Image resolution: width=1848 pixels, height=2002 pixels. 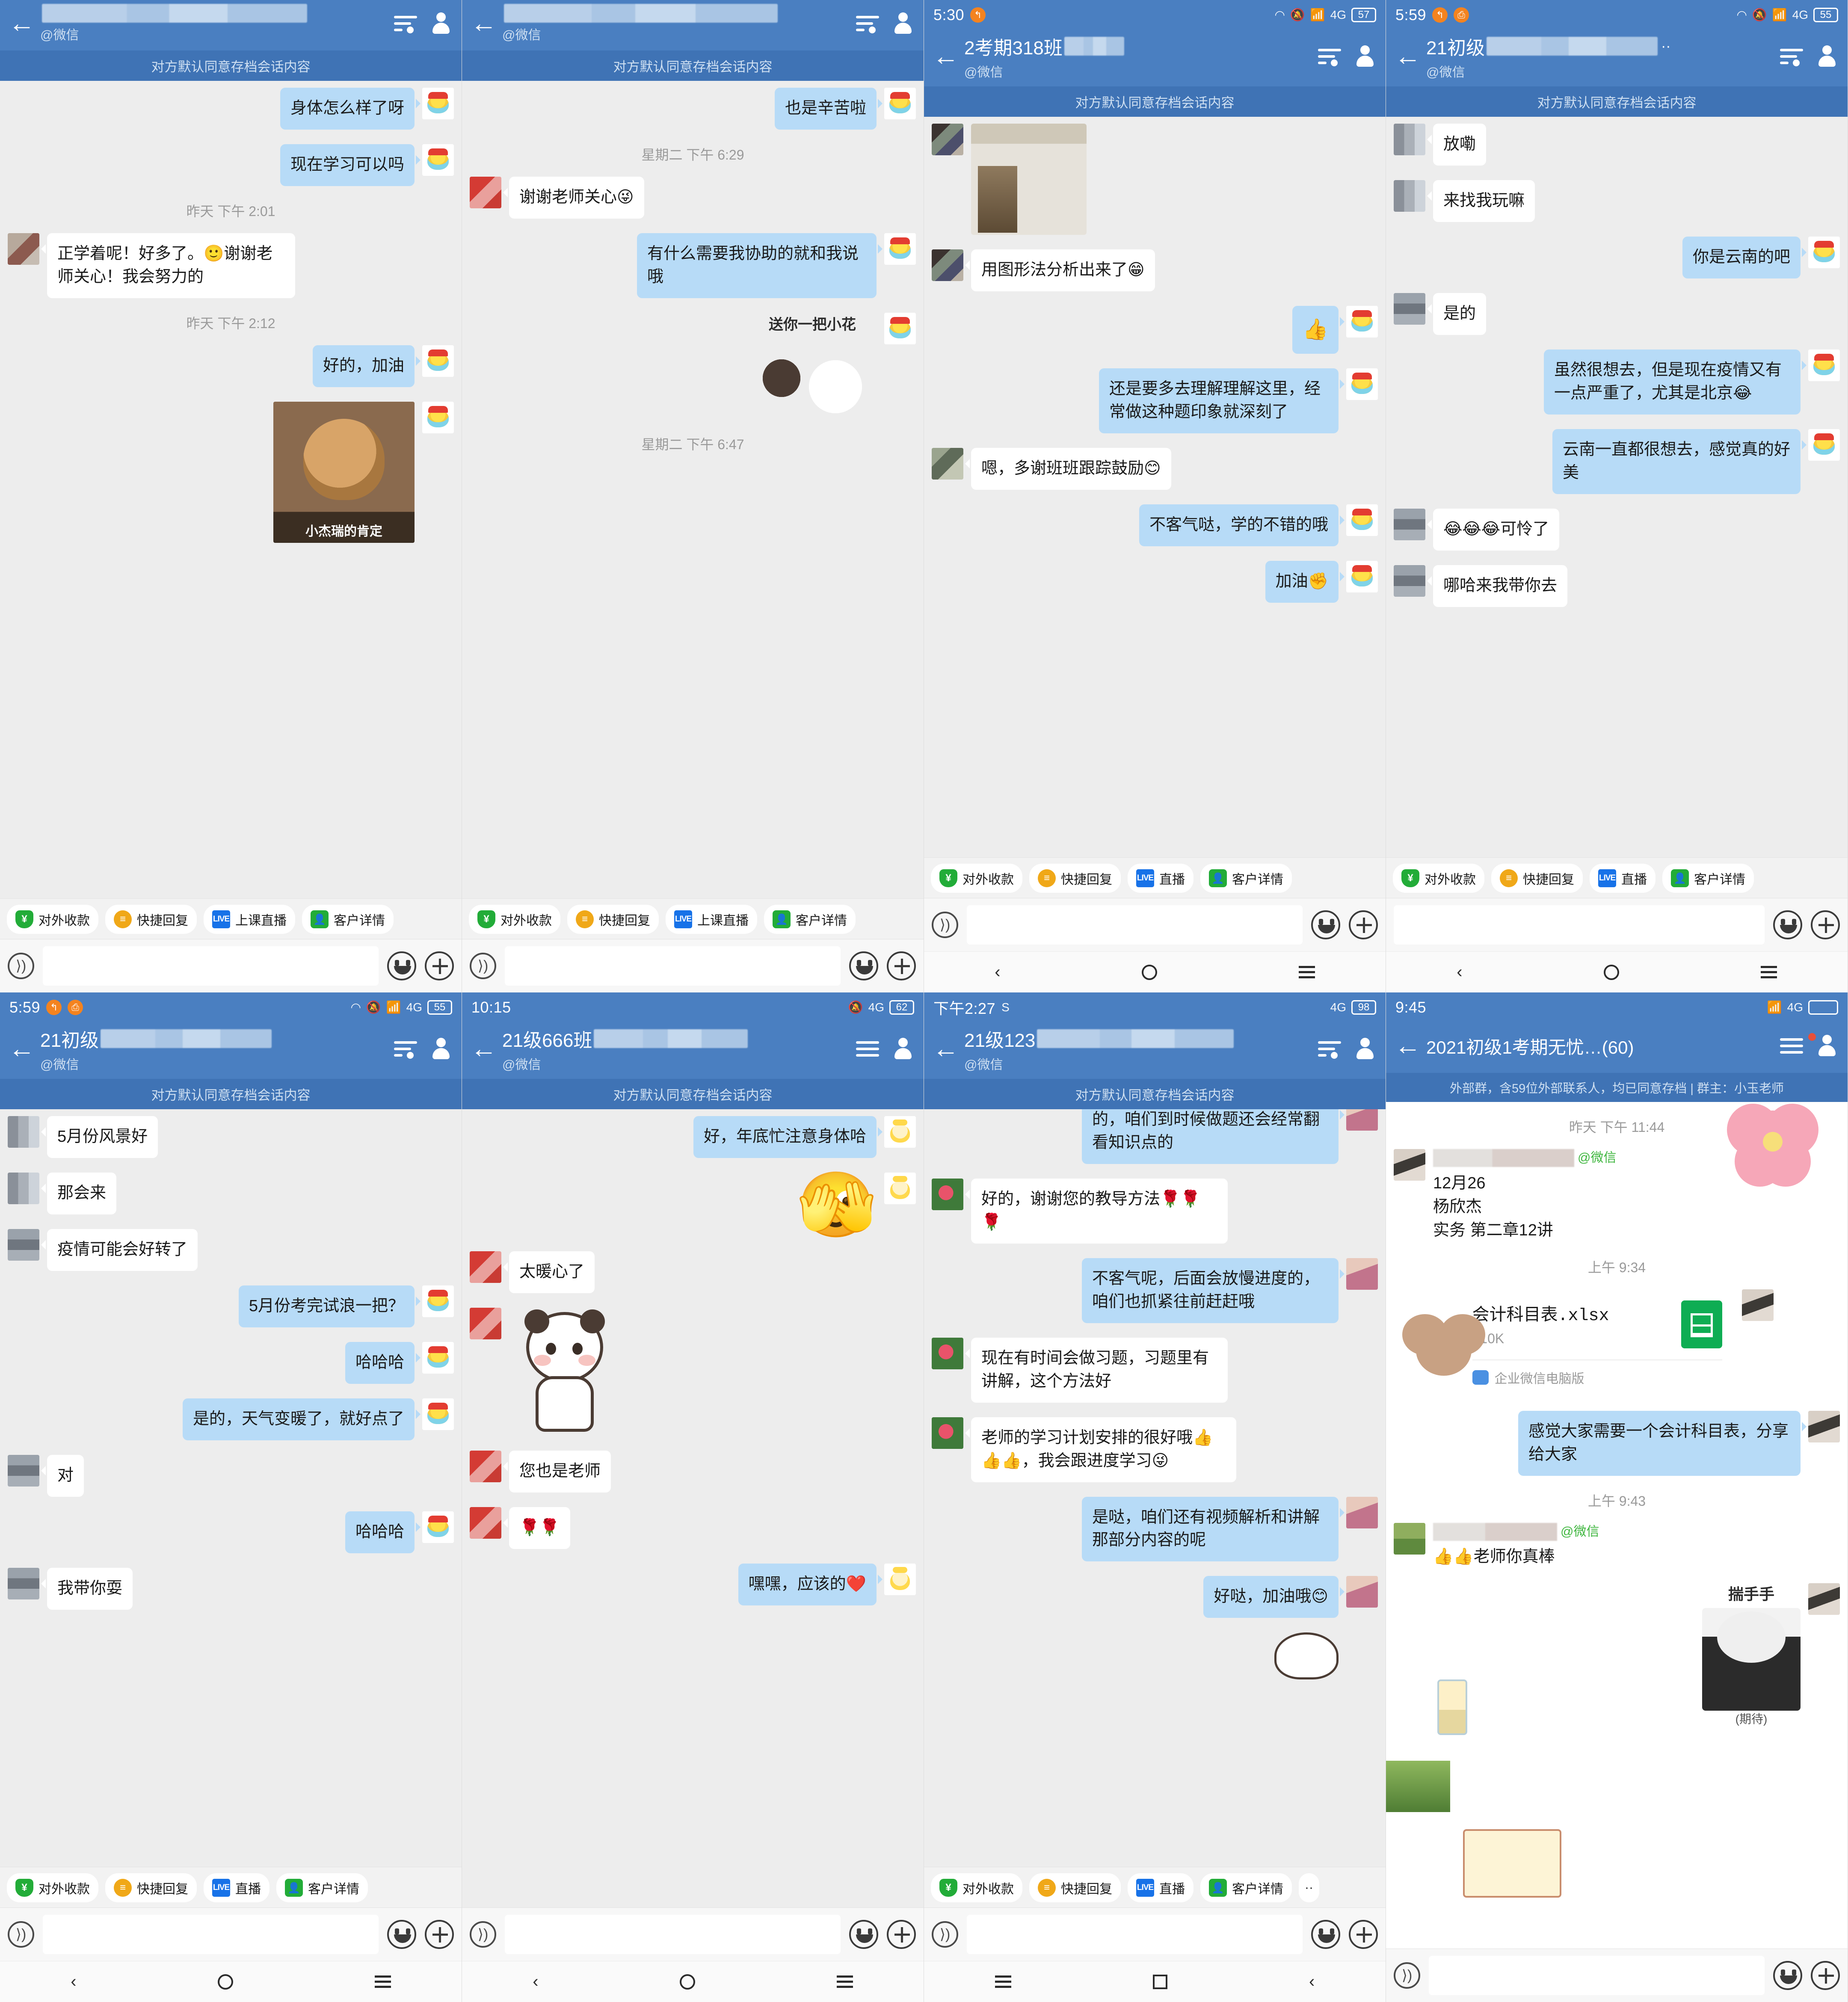 What do you see at coordinates (329, 1306) in the screenshot?
I see `message-bubble: 5月份考完试浪一把？` at bounding box center [329, 1306].